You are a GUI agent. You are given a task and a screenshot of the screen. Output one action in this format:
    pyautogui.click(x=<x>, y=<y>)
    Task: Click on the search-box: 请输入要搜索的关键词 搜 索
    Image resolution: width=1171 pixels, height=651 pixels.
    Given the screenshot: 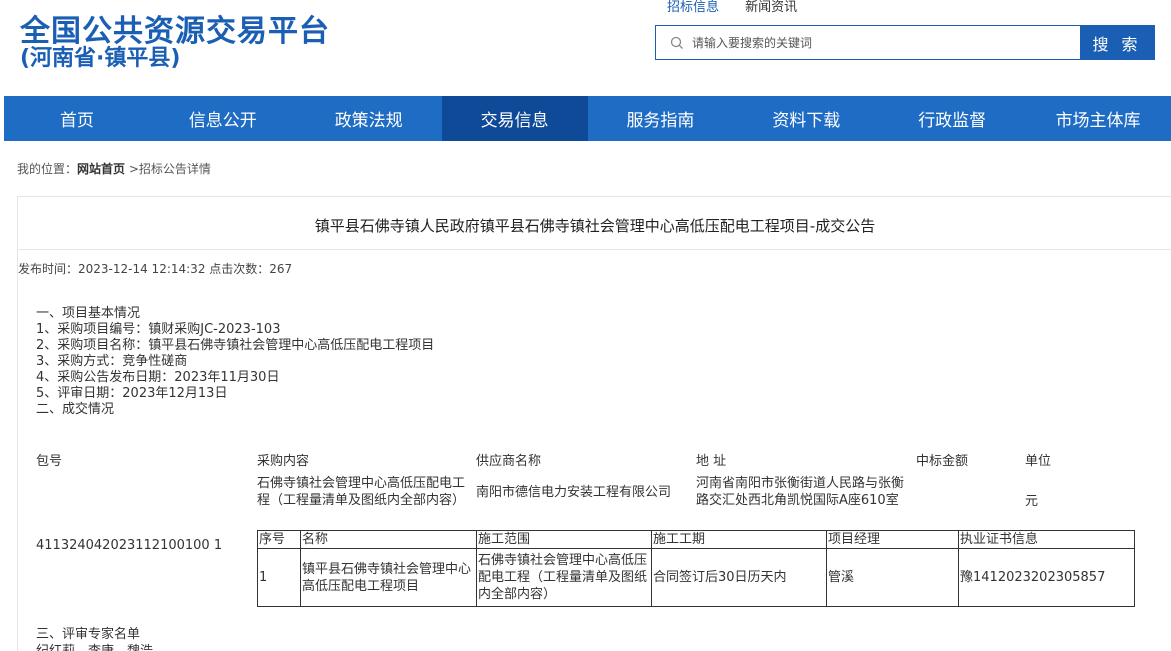 What is the action you would take?
    pyautogui.click(x=905, y=42)
    